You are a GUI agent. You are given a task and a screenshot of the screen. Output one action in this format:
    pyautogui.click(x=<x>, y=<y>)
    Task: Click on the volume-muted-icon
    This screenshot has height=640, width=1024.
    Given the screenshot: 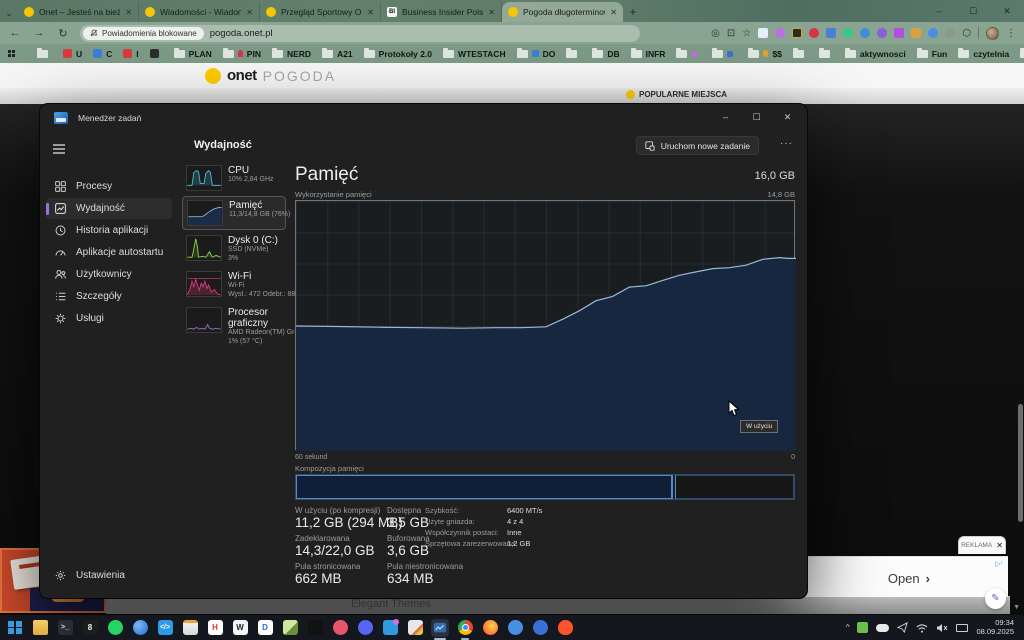 What is the action you would take?
    pyautogui.click(x=942, y=628)
    